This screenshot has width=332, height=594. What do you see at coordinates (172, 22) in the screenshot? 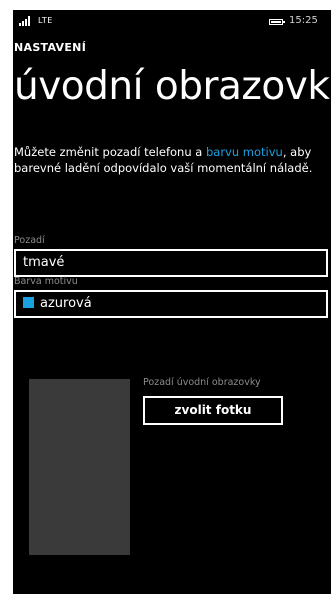
I see `status-bar: LTE 15:25` at bounding box center [172, 22].